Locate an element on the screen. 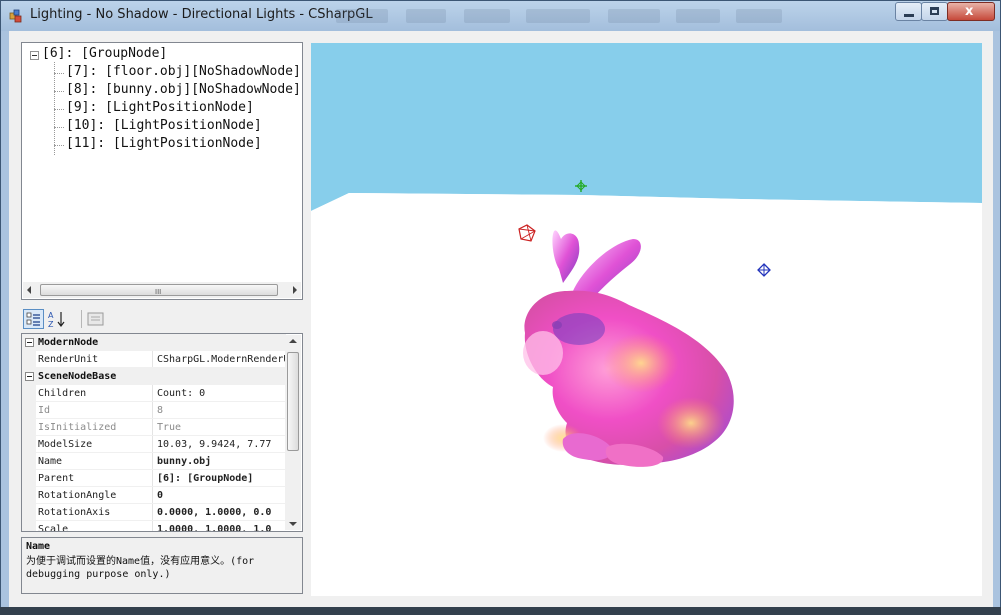 This screenshot has height=615, width=1001. scroll-left-icon is located at coordinates (29, 290).